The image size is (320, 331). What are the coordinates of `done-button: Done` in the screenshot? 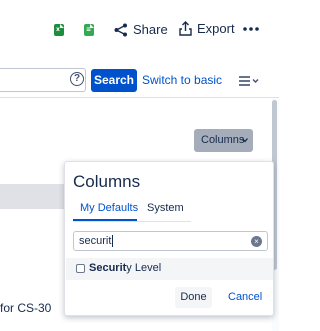 It's located at (193, 297).